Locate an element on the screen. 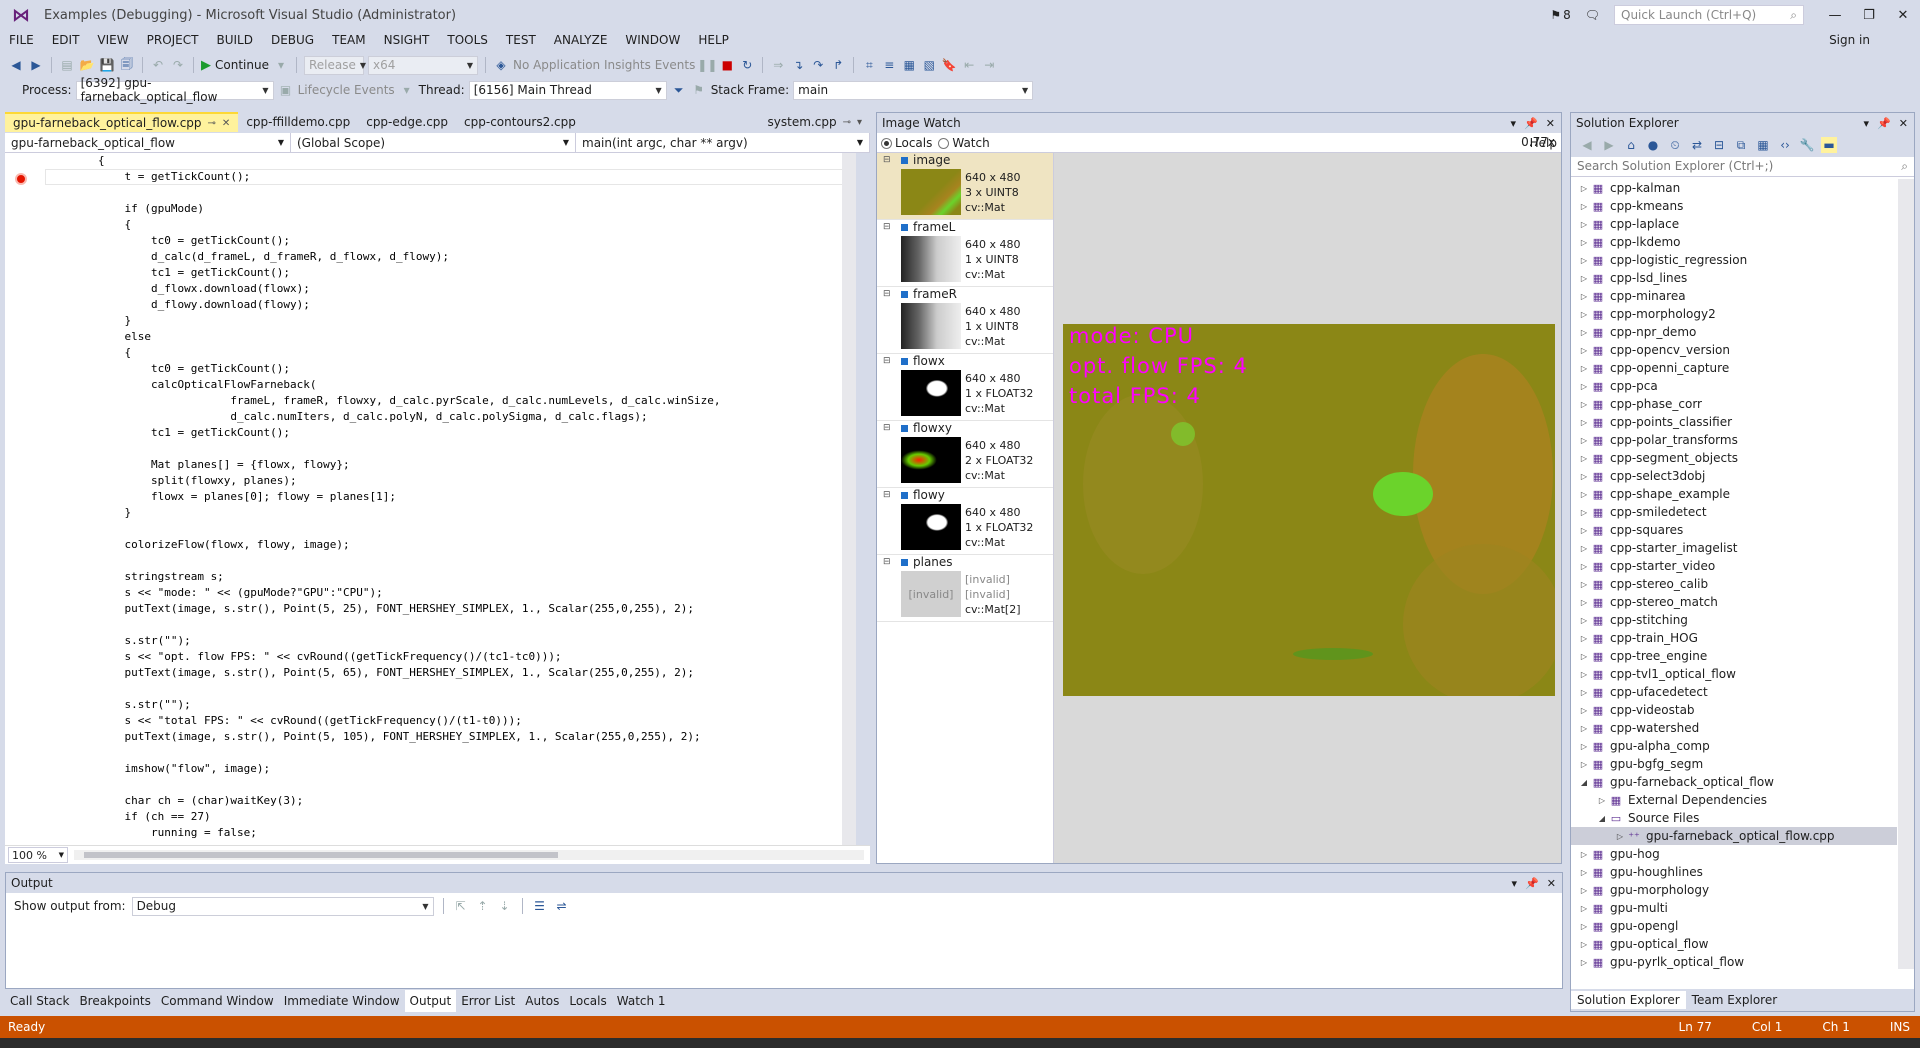  step-out-icon: ↱ is located at coordinates (838, 65).